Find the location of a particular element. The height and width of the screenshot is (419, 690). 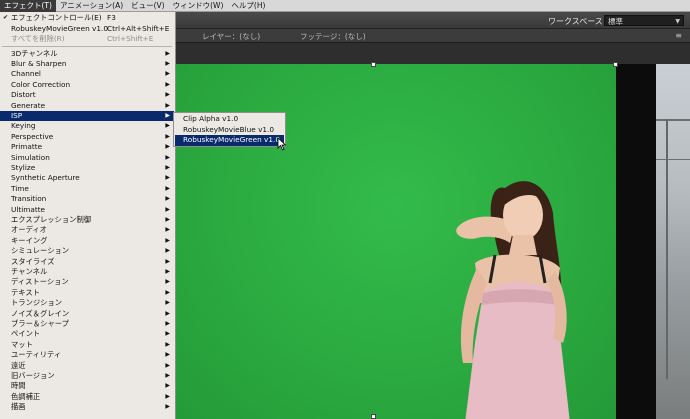

menu-item-category: Synthetic Aperture ▶ is located at coordinates (87, 178).